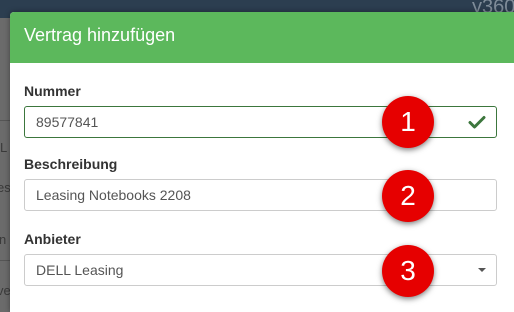 The width and height of the screenshot is (514, 312). What do you see at coordinates (52, 91) in the screenshot?
I see `nummer-label: Nummer` at bounding box center [52, 91].